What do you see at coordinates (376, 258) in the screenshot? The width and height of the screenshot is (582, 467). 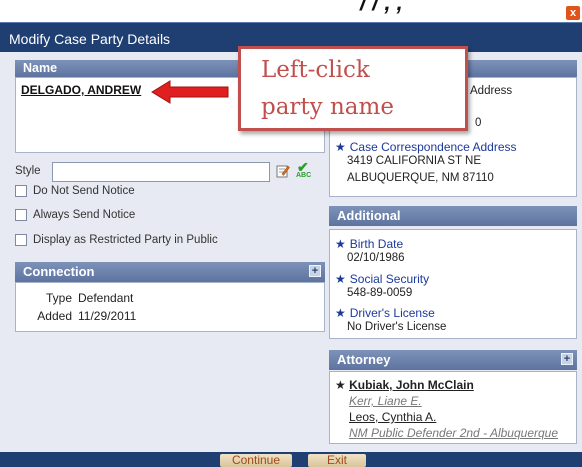 I see `birth-date-value: 02/10/1986` at bounding box center [376, 258].